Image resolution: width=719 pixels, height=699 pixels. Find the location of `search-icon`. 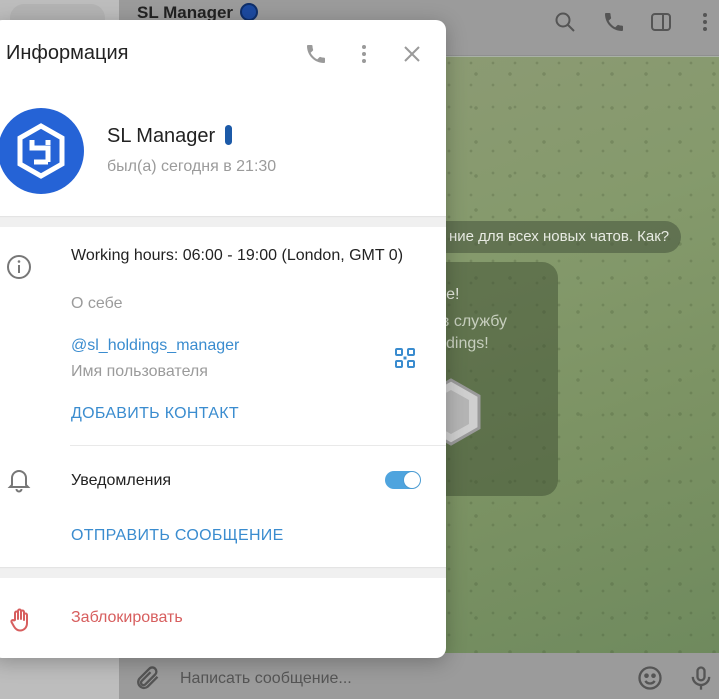

search-icon is located at coordinates (565, 22).